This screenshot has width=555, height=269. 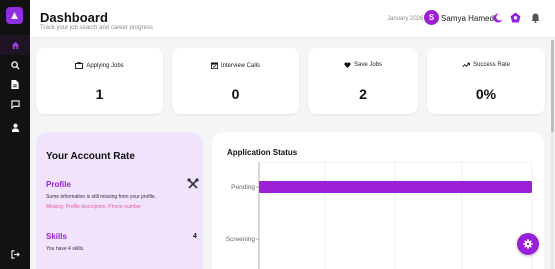 I want to click on stat-value: 0%, so click(x=486, y=94).